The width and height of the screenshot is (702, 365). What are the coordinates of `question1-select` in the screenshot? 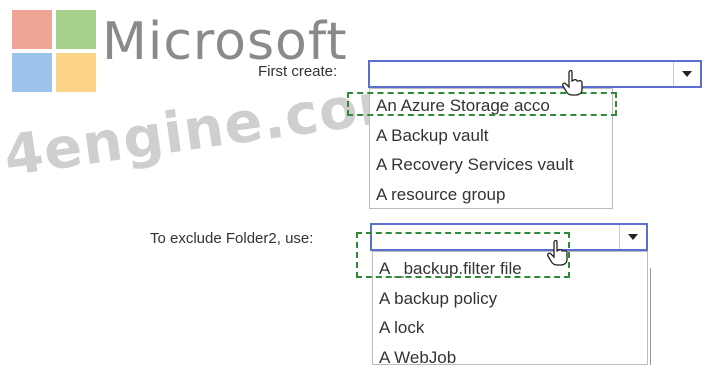 It's located at (535, 74).